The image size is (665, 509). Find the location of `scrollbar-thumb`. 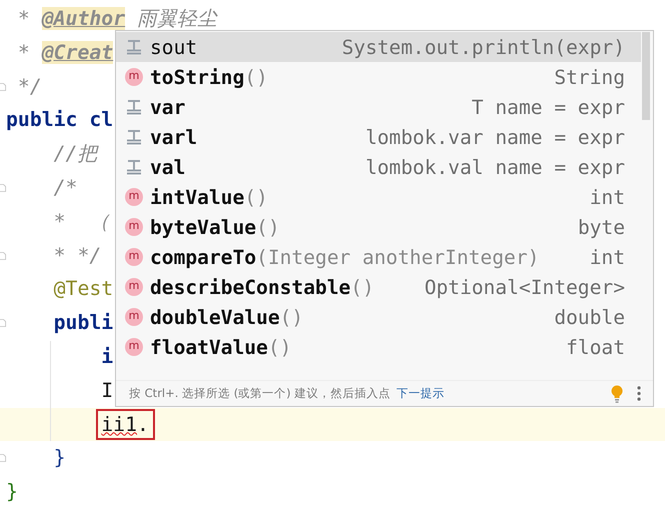

scrollbar-thumb is located at coordinates (646, 76).